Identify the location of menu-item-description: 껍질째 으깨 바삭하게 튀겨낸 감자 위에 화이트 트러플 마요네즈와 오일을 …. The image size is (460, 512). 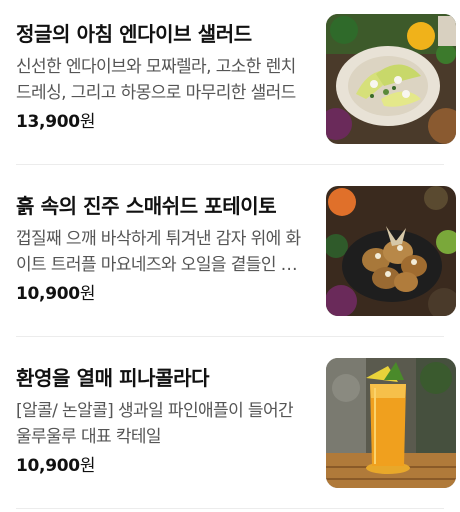
(158, 252).